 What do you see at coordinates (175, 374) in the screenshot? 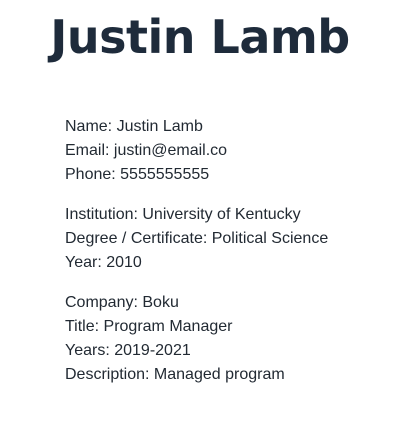
I see `experience-description: Description: Managed program` at bounding box center [175, 374].